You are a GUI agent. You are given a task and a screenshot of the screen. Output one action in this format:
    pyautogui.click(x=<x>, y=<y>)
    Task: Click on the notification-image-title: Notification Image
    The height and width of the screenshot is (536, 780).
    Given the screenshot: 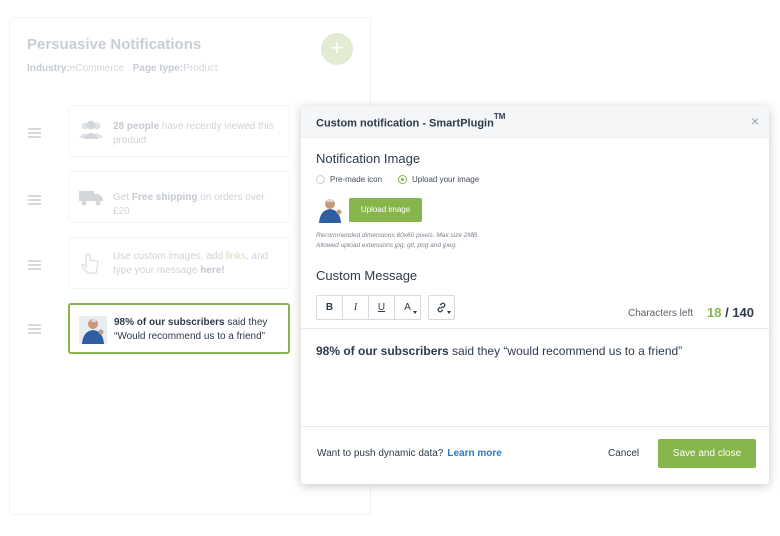 What is the action you would take?
    pyautogui.click(x=368, y=158)
    